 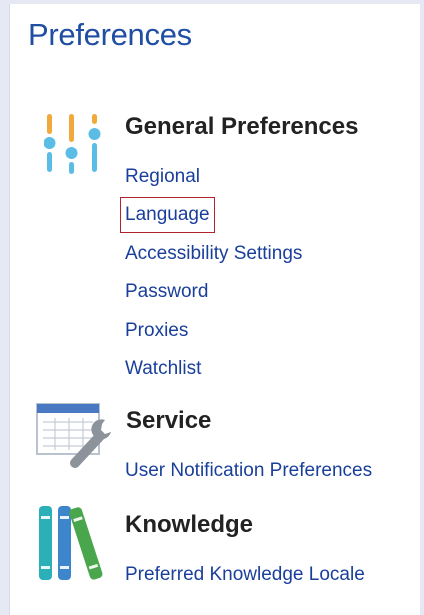 What do you see at coordinates (213, 254) in the screenshot?
I see `link-accessibility-settings: Accessibility Settings` at bounding box center [213, 254].